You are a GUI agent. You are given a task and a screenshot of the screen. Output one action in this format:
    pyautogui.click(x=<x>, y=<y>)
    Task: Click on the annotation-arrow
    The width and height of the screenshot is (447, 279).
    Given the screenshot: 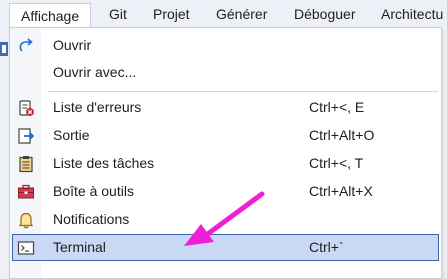 What is the action you would take?
    pyautogui.click(x=224, y=218)
    